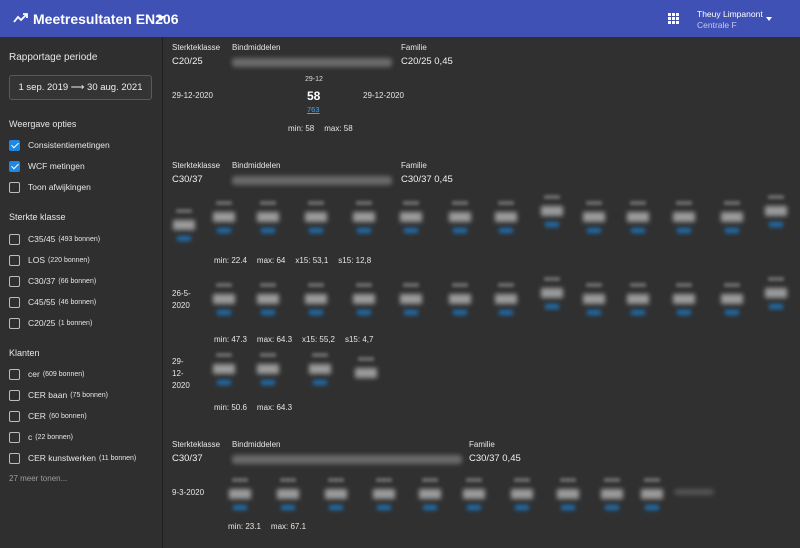 The image size is (800, 548). Describe the element at coordinates (161, 18) in the screenshot. I see `title-dropdown-icon` at that location.